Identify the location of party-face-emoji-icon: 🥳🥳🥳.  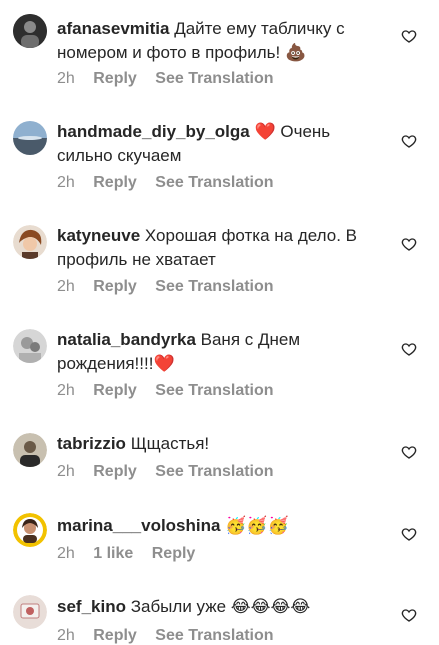
(257, 526).